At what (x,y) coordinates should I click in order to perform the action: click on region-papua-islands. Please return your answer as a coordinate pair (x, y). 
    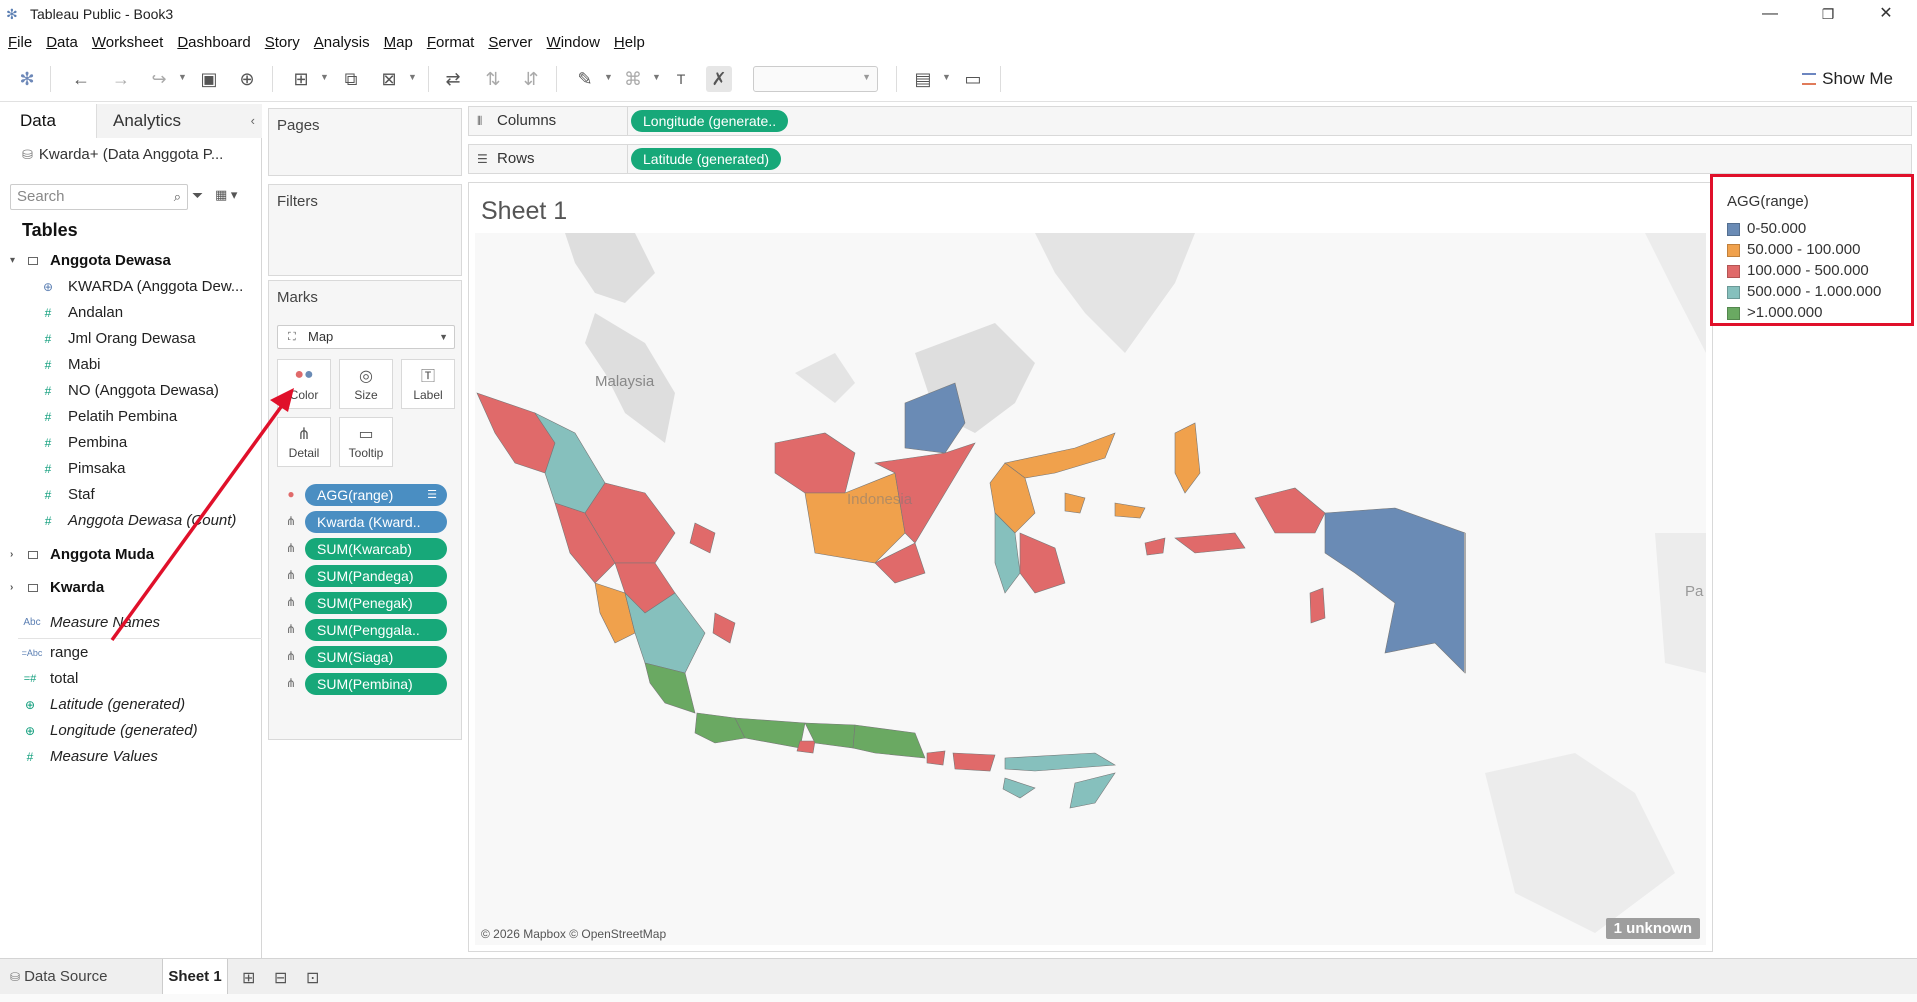
    Looking at the image, I should click on (1317, 605).